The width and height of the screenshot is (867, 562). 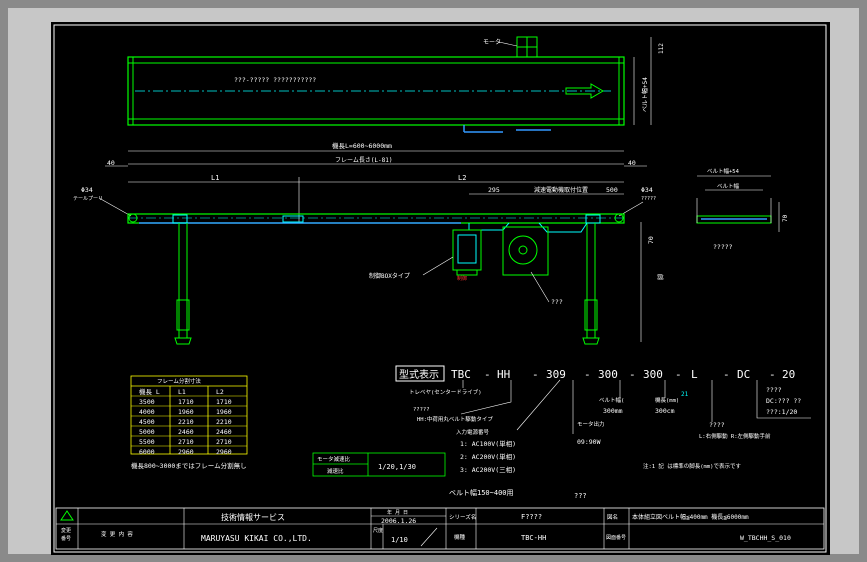 I want to click on model-code-part: 300, so click(x=653, y=374).